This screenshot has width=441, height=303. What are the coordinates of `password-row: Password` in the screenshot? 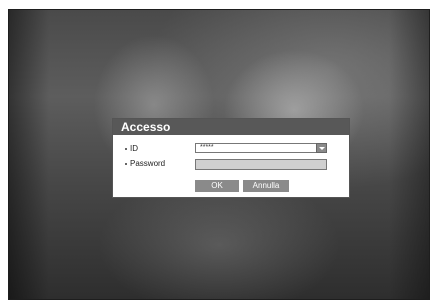 It's located at (145, 163).